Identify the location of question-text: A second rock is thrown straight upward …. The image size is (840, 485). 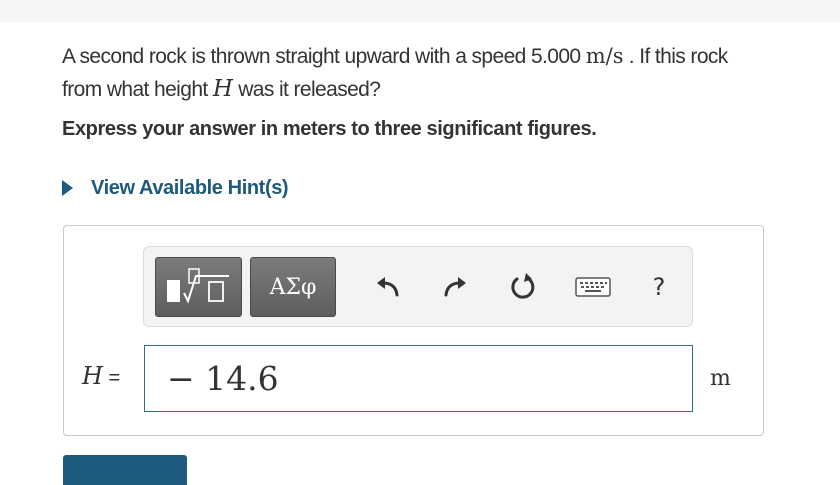
(451, 73).